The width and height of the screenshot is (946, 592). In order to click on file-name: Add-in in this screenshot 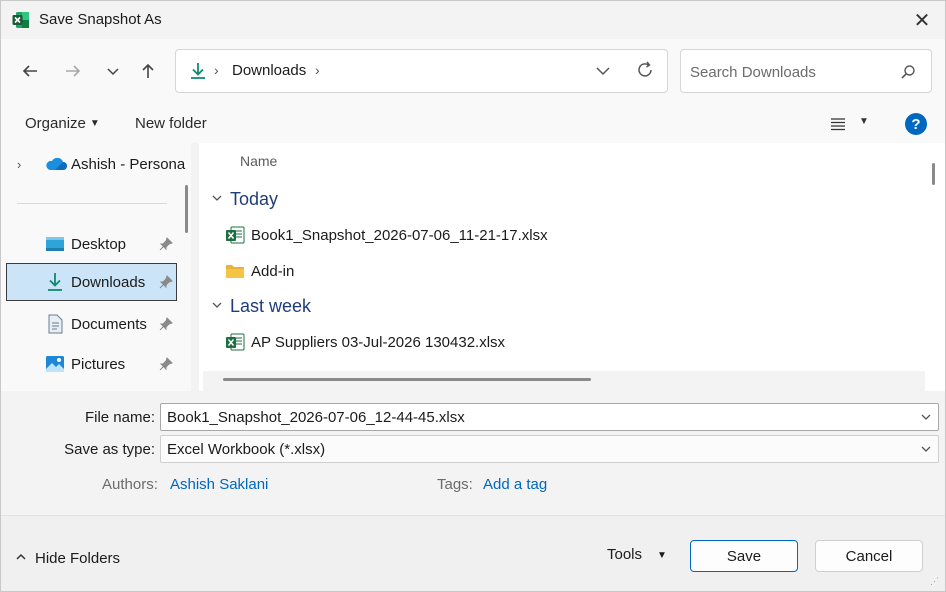, I will do `click(273, 271)`.